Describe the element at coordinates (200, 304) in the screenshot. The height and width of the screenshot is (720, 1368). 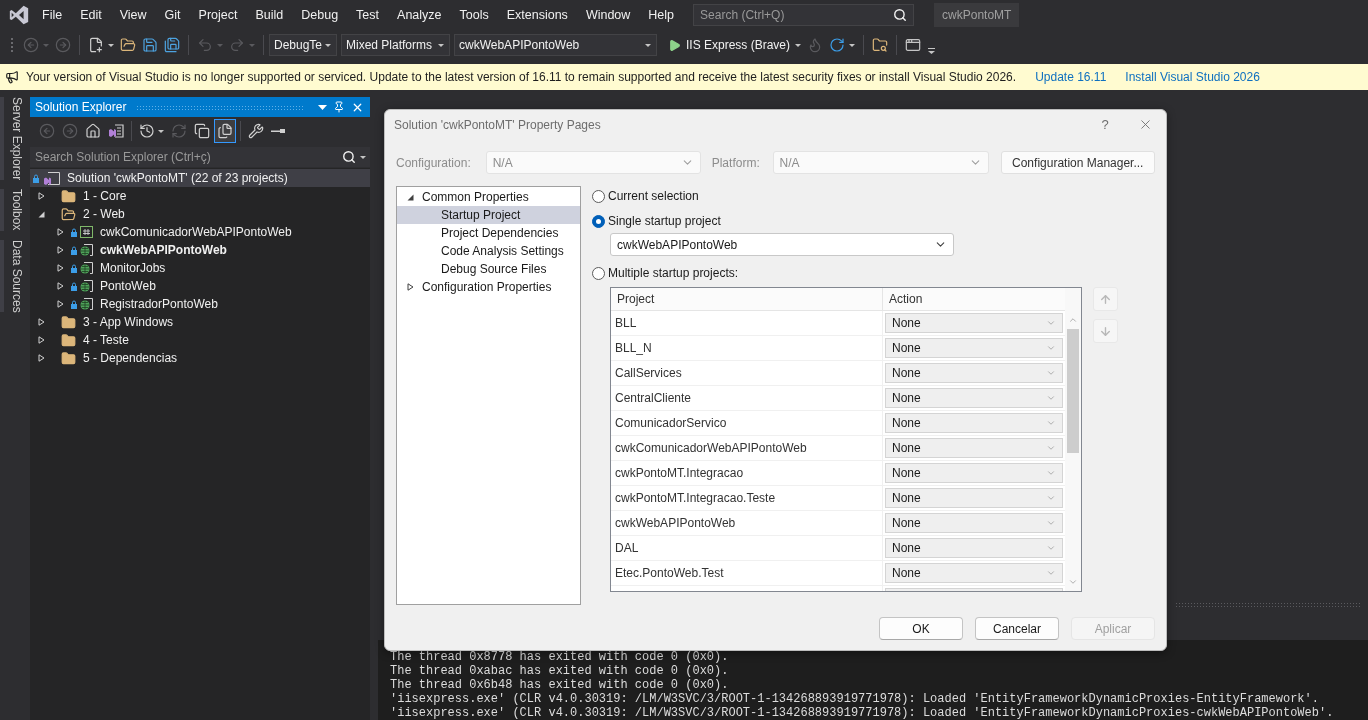
I see `tree-item: RegistradorPontoWeb` at that location.